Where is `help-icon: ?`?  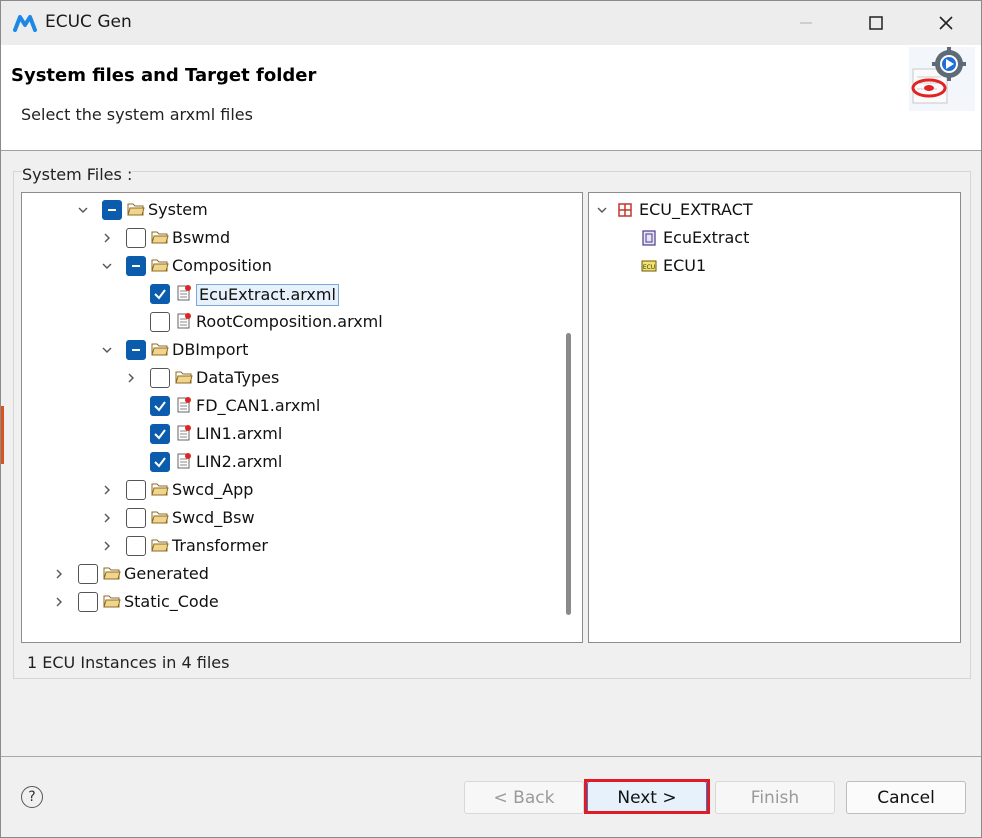
help-icon: ? is located at coordinates (32, 797).